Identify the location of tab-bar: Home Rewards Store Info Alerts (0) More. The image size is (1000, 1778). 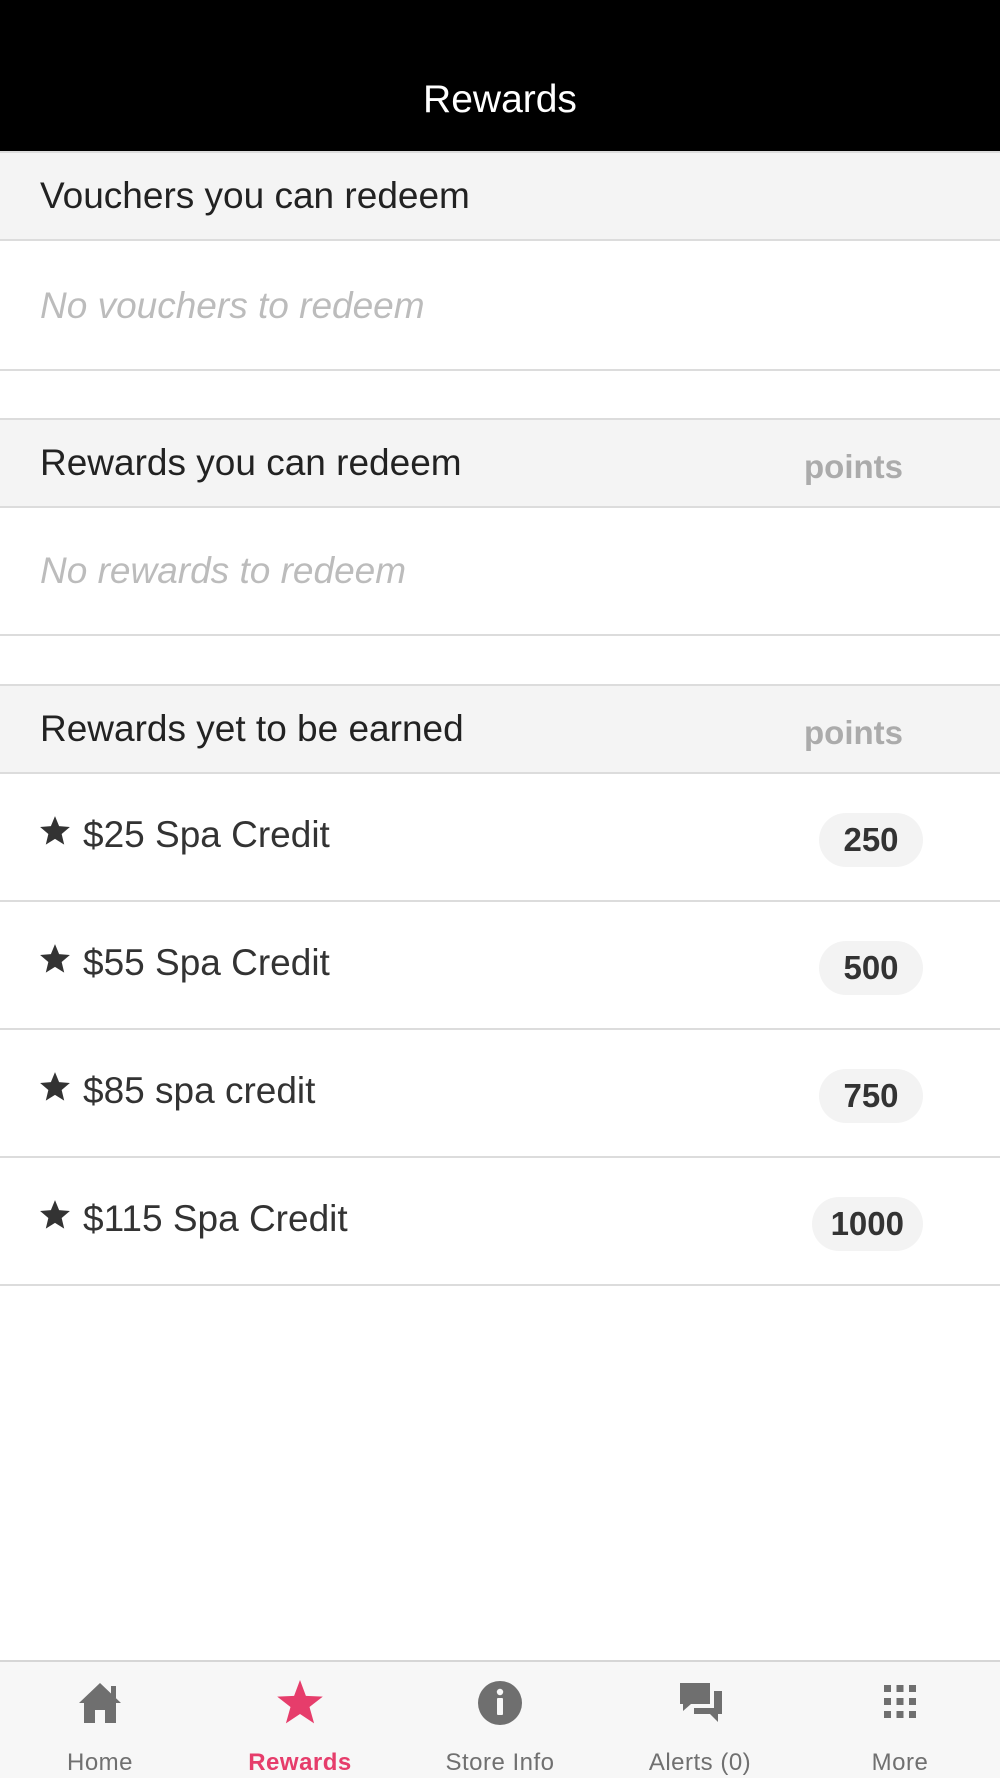
(500, 1719).